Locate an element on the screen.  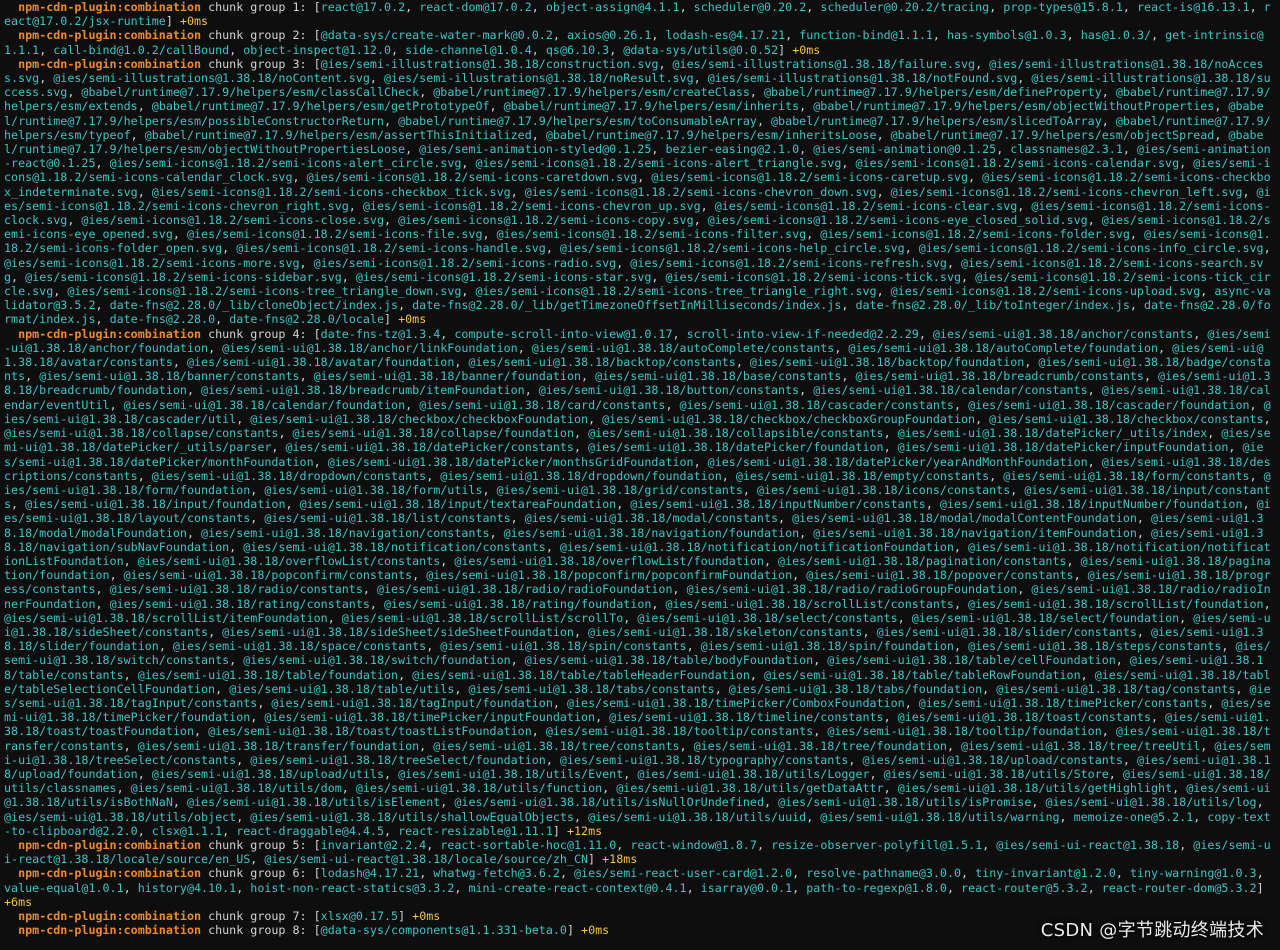
package-name: @ies/semi-ui@1.38.18/modal/constants is located at coordinates (651, 518).